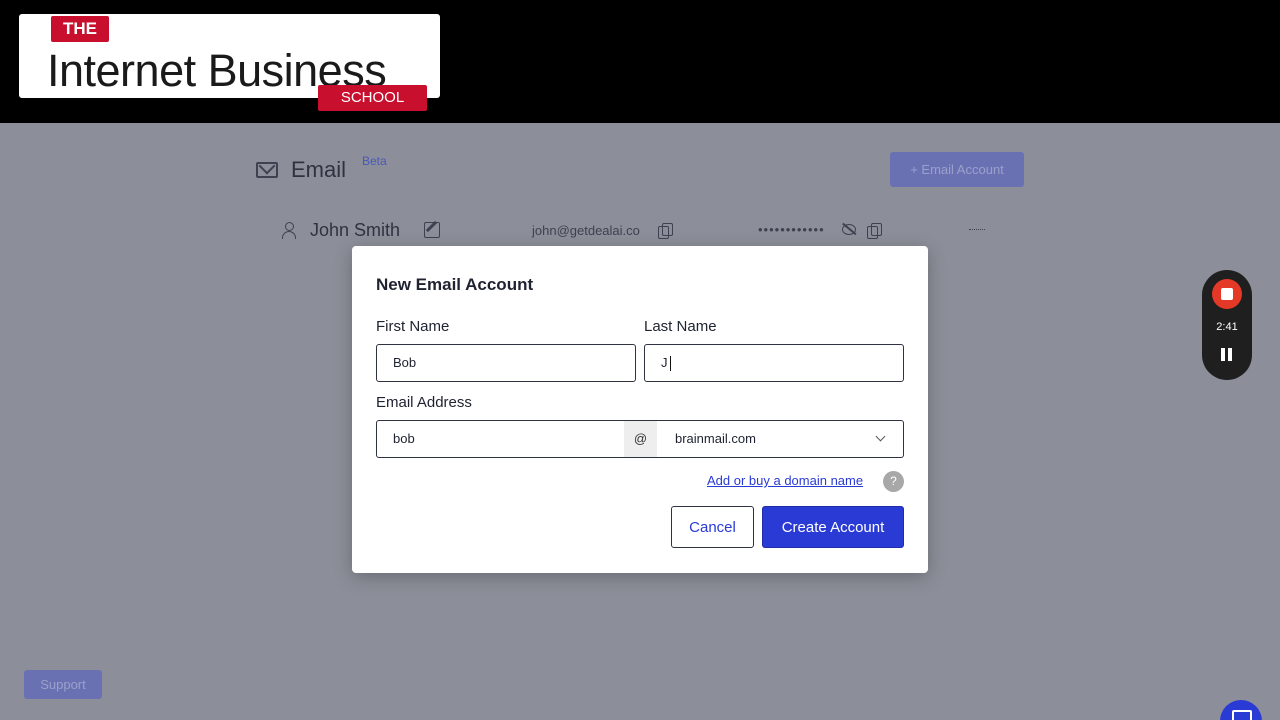  I want to click on beta-badge: Beta, so click(374, 161).